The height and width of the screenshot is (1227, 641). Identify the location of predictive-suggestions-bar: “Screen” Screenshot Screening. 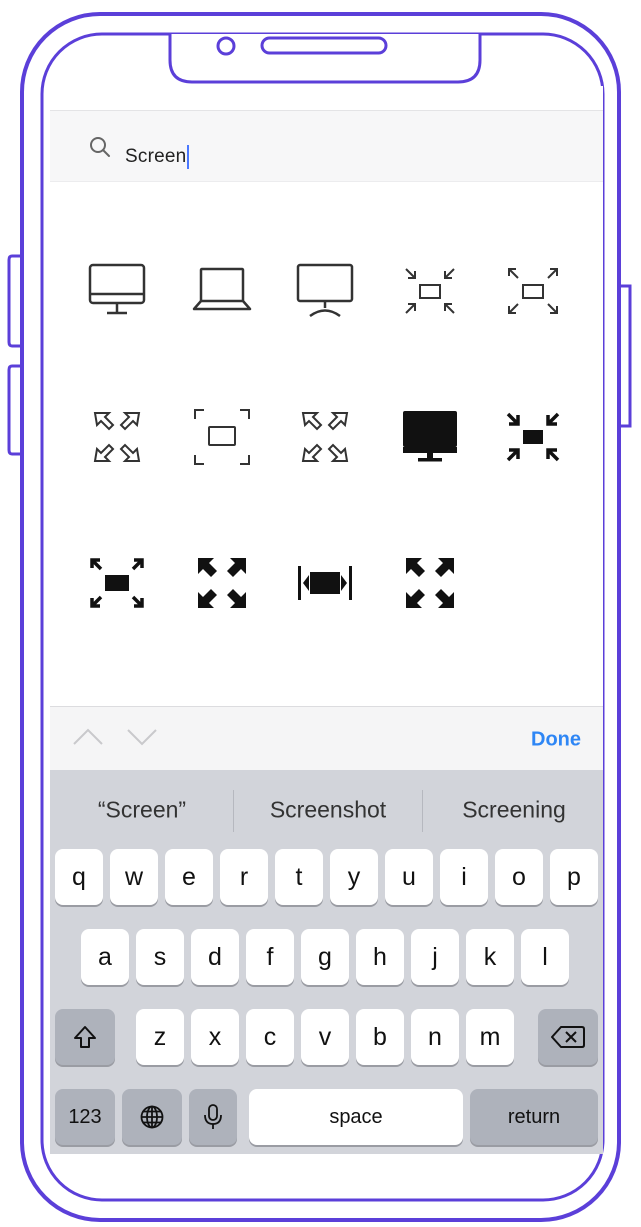
(326, 809).